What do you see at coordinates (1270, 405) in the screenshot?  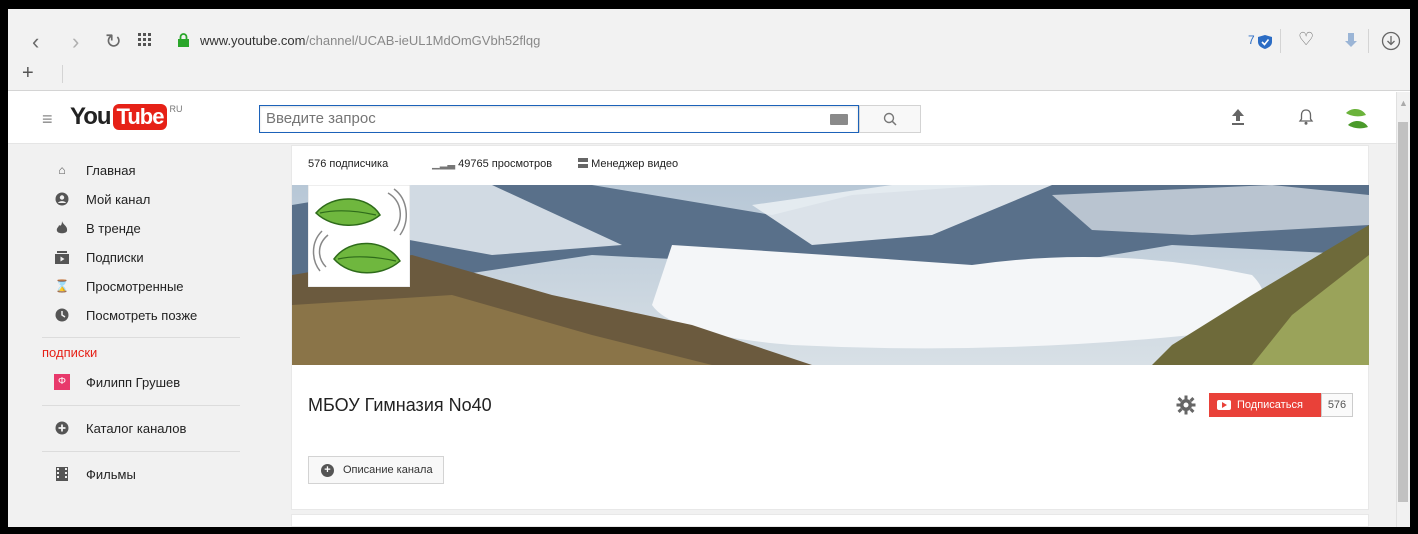 I see `subscribe-label: Подписаться` at bounding box center [1270, 405].